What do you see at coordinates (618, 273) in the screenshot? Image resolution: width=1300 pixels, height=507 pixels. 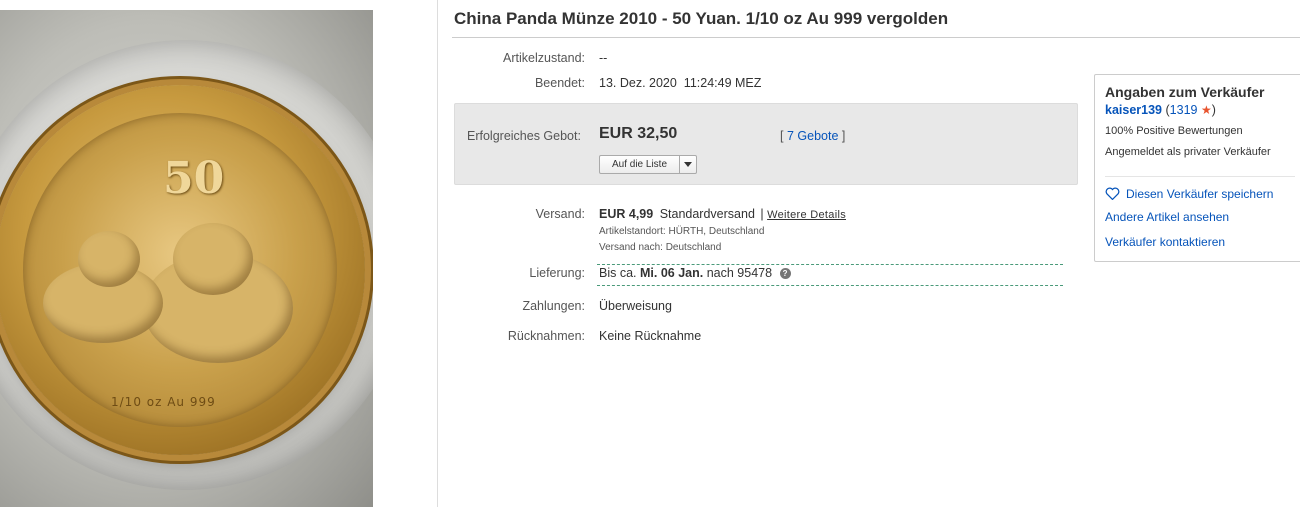 I see `delivery-prefix: Bis ca.` at bounding box center [618, 273].